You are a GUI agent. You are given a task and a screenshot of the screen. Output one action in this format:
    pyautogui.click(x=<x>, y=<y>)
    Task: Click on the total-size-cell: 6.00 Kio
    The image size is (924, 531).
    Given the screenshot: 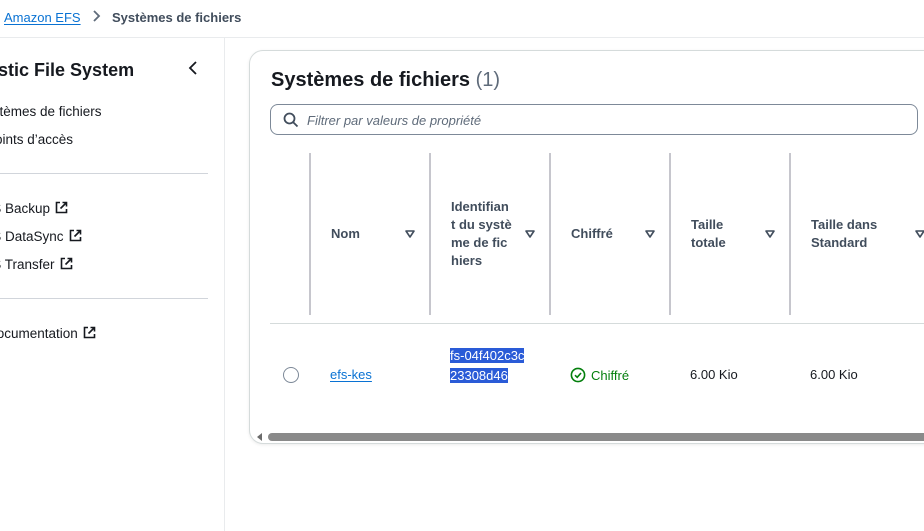 What is the action you would take?
    pyautogui.click(x=714, y=374)
    